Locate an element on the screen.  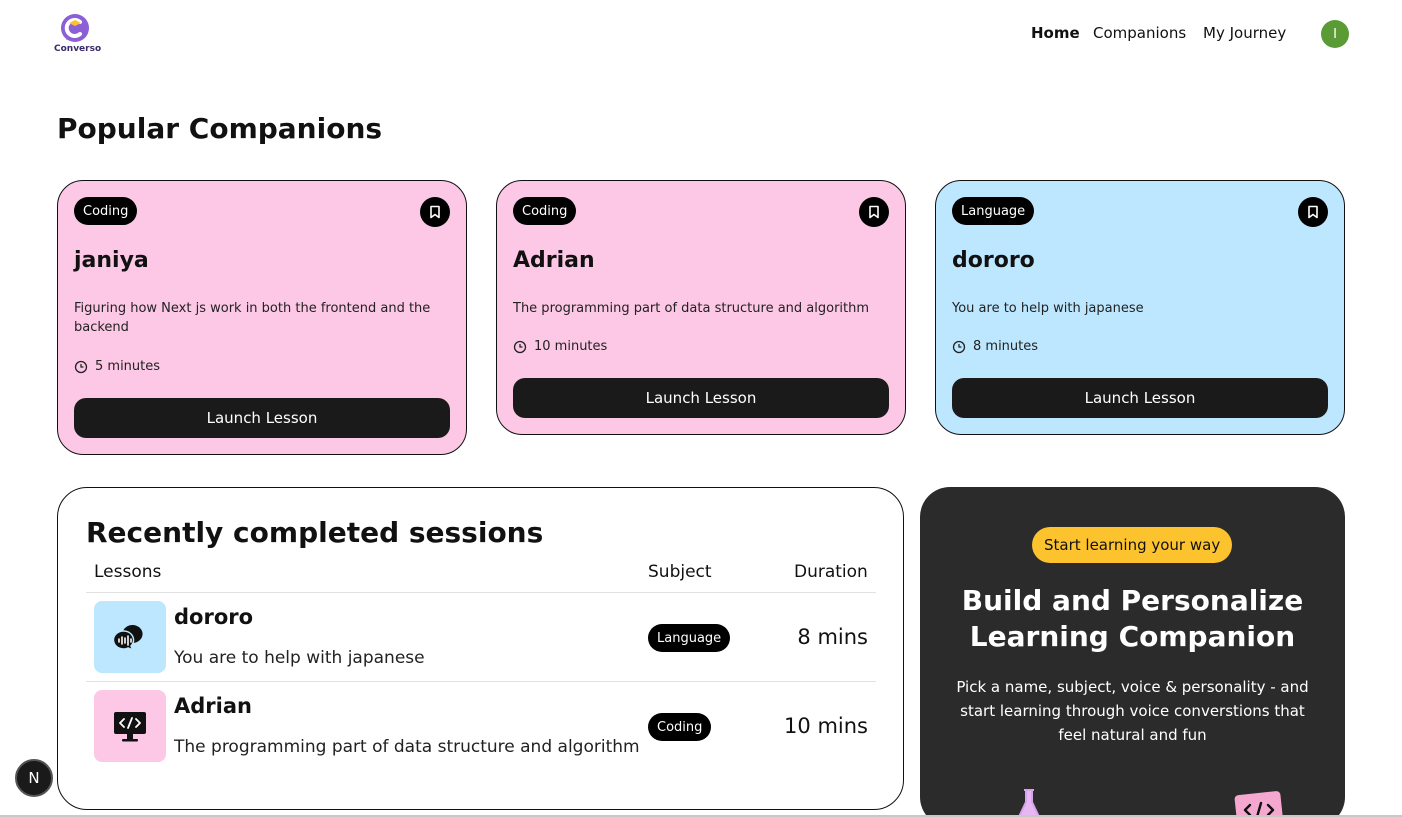
nav-link-companions: Companions is located at coordinates (1139, 33).